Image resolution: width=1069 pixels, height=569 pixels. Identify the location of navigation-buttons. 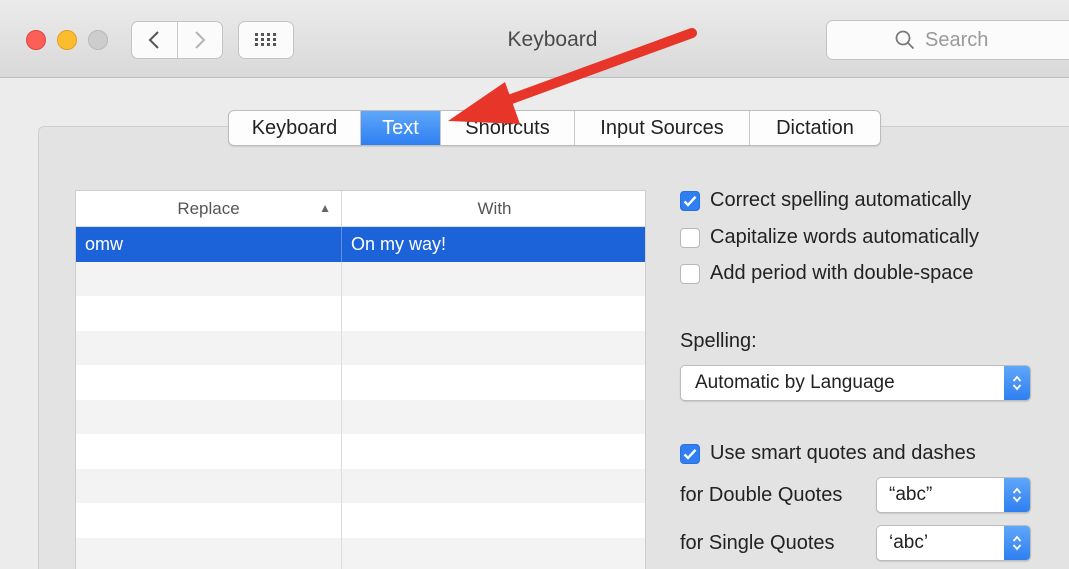
(177, 40).